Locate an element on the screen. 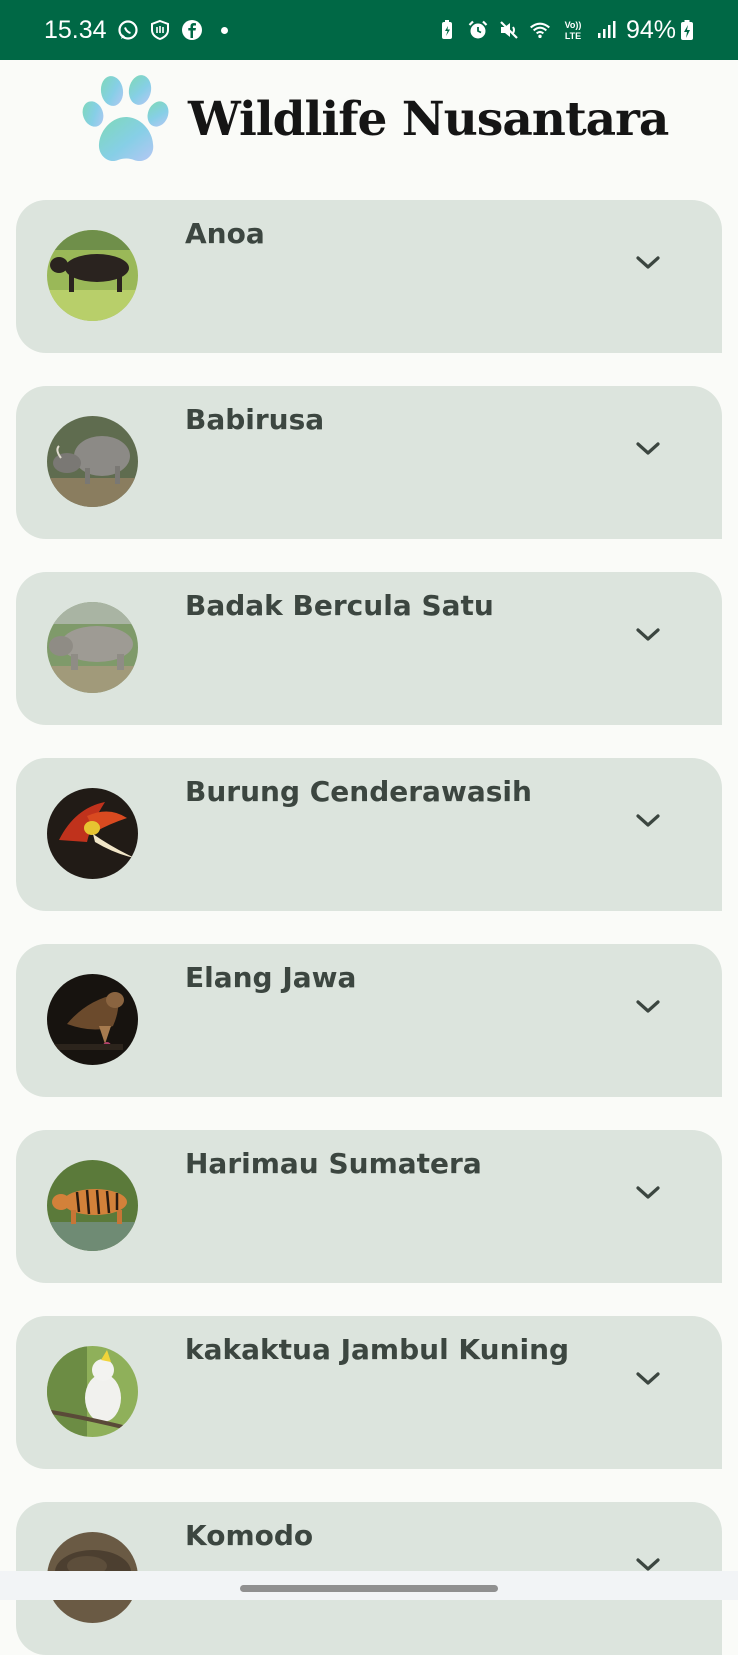  animal-card-harimau-sumatera: Harimau Sumatera is located at coordinates (369, 1206).